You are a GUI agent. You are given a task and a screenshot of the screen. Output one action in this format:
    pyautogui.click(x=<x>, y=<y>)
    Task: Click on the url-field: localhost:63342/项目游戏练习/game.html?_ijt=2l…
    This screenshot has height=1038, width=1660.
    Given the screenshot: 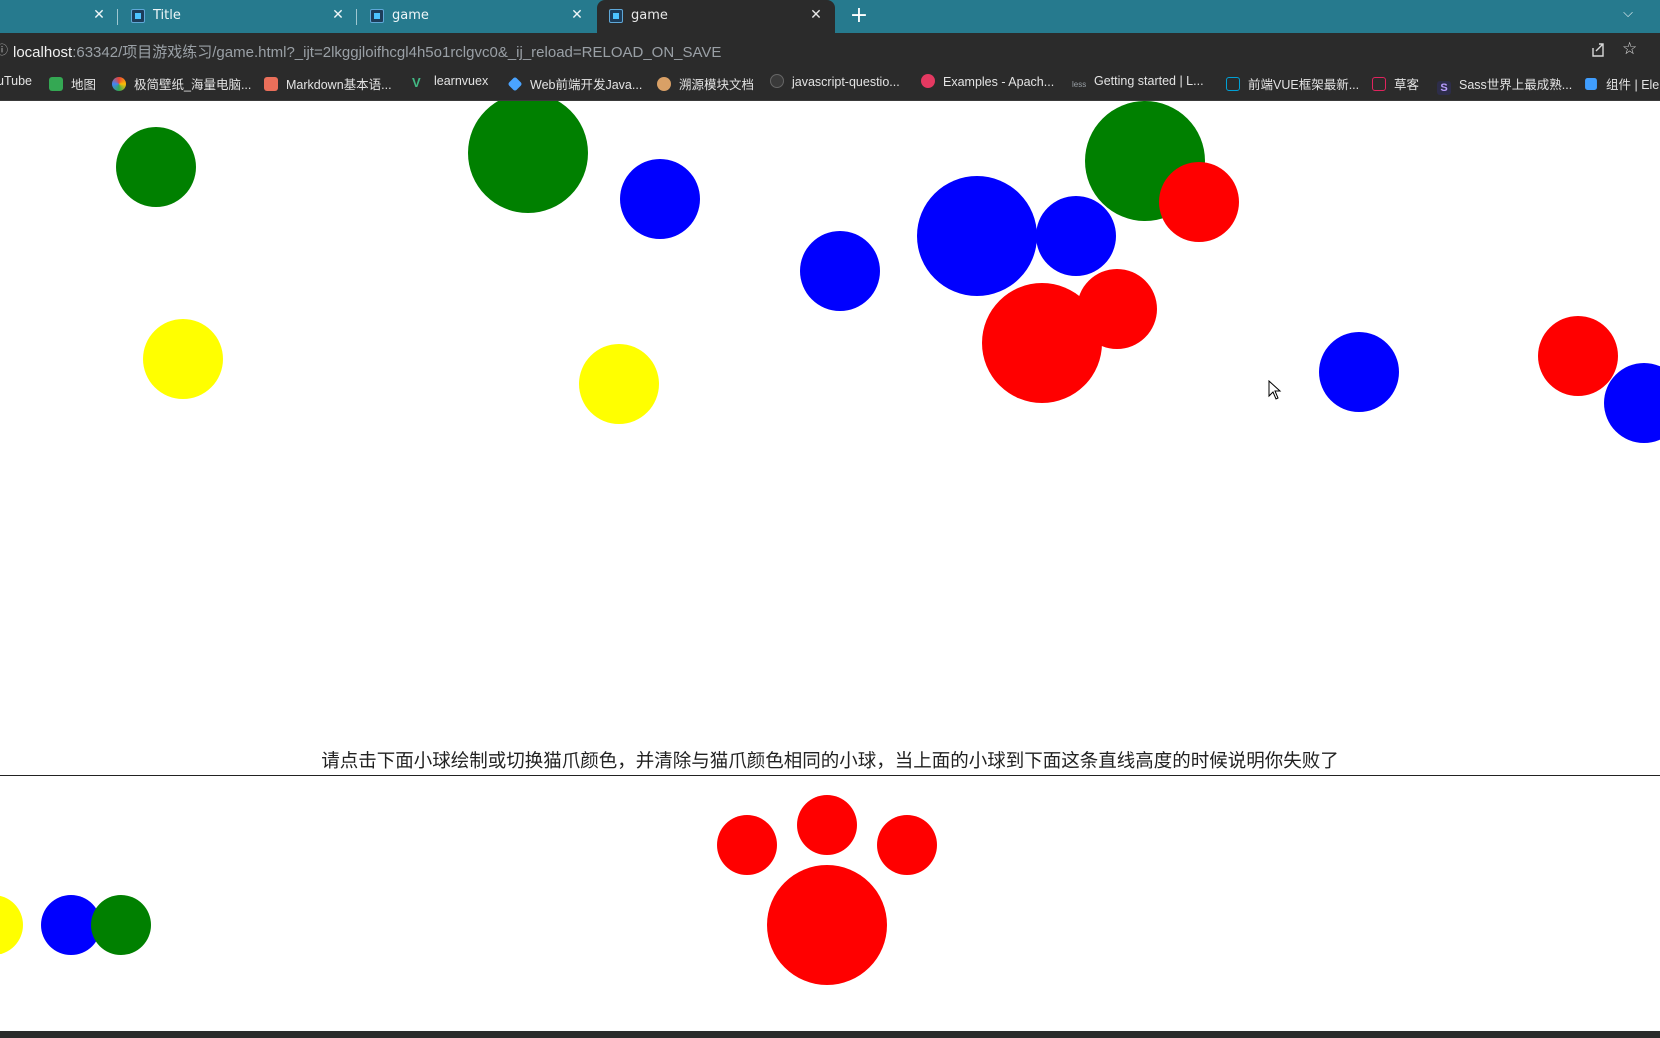 What is the action you would take?
    pyautogui.click(x=367, y=51)
    